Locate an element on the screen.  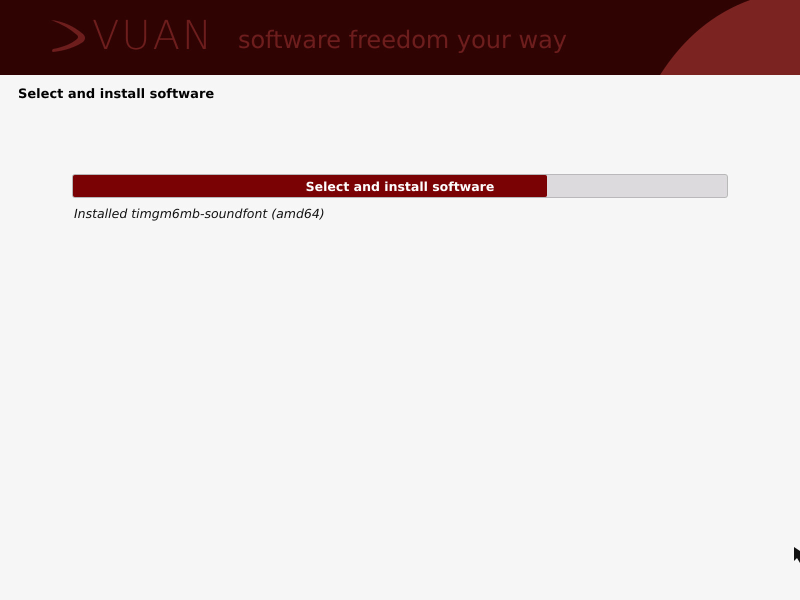
progress-label: Select and install software is located at coordinates (400, 186).